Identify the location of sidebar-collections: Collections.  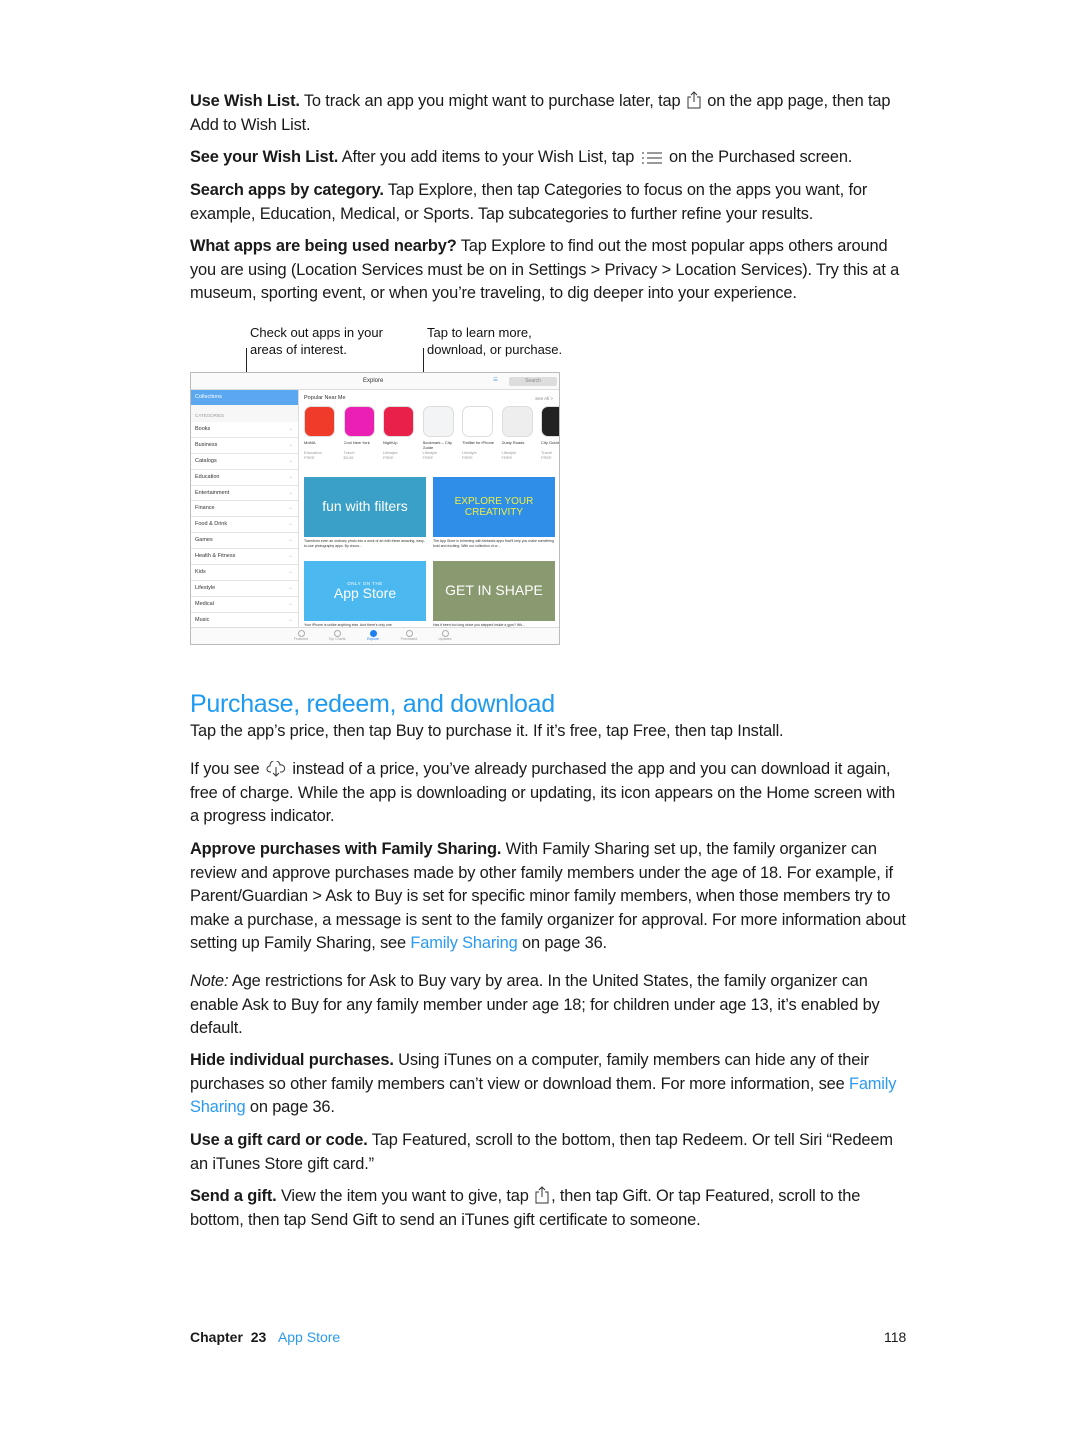
(244, 397).